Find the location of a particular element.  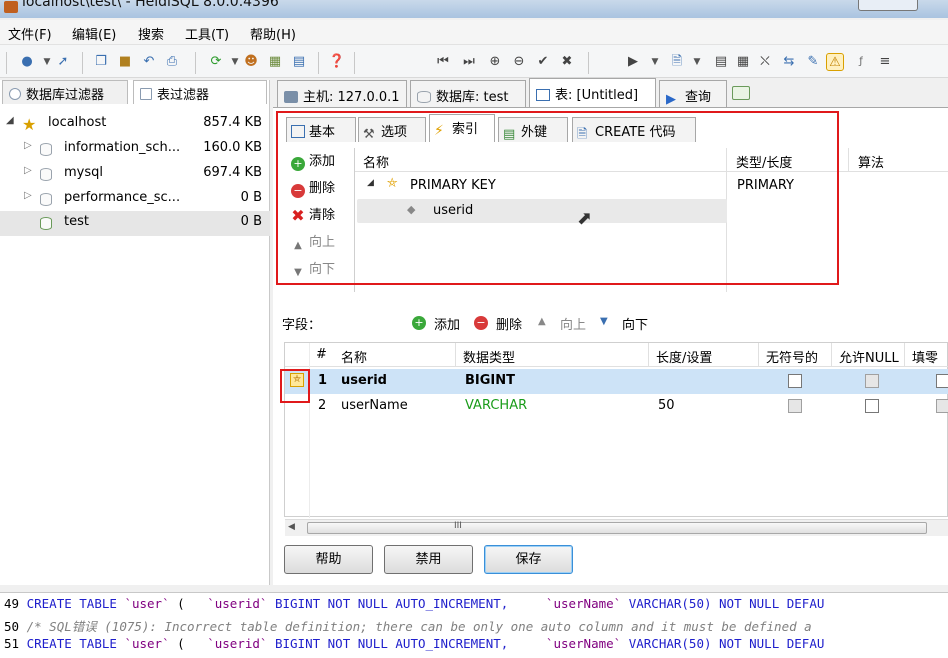

paste-icon: ■ is located at coordinates (125, 62).